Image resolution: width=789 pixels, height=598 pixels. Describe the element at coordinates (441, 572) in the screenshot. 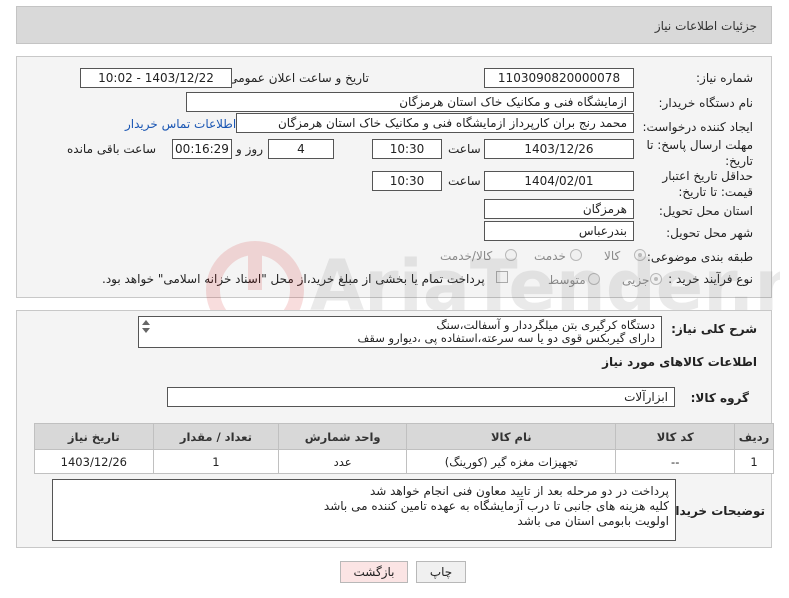

I see `print-button: چاپ` at that location.